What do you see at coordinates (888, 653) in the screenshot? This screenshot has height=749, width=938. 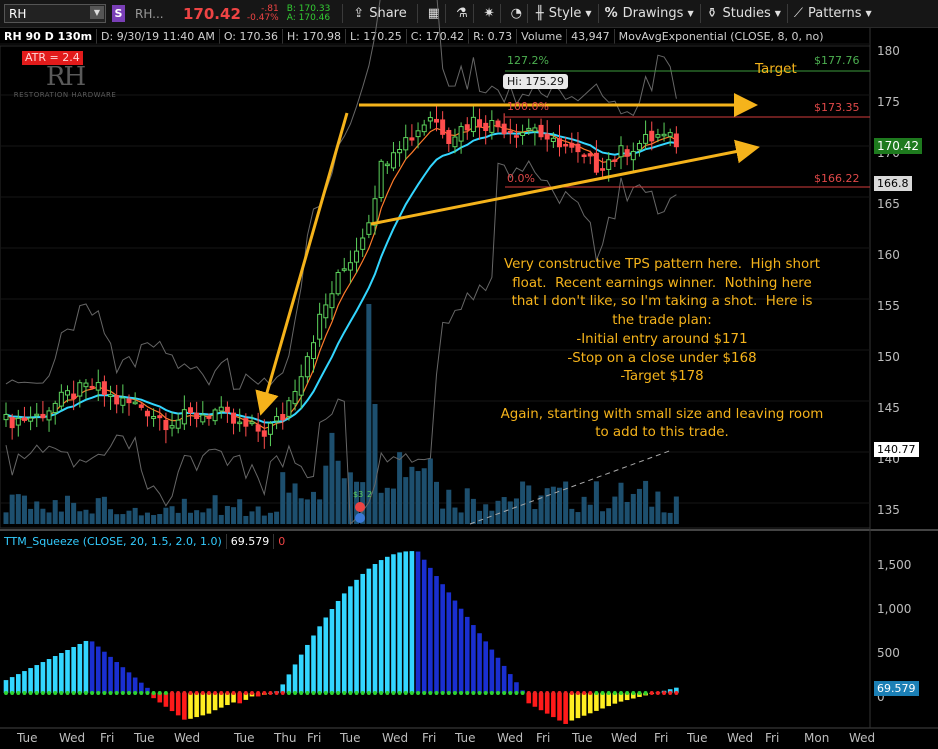 I see `squeeze-axis-label: 500` at bounding box center [888, 653].